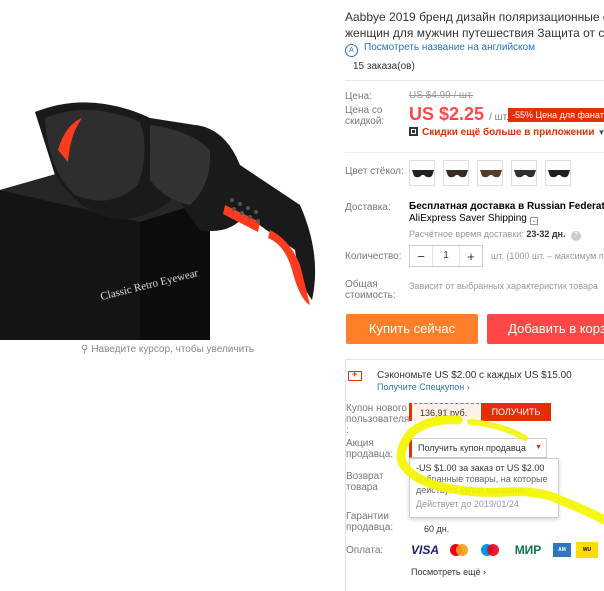 Image resolution: width=604 pixels, height=591 pixels. Describe the element at coordinates (444, 412) in the screenshot. I see `new-user-coupon-value: 136,91 руб.` at that location.